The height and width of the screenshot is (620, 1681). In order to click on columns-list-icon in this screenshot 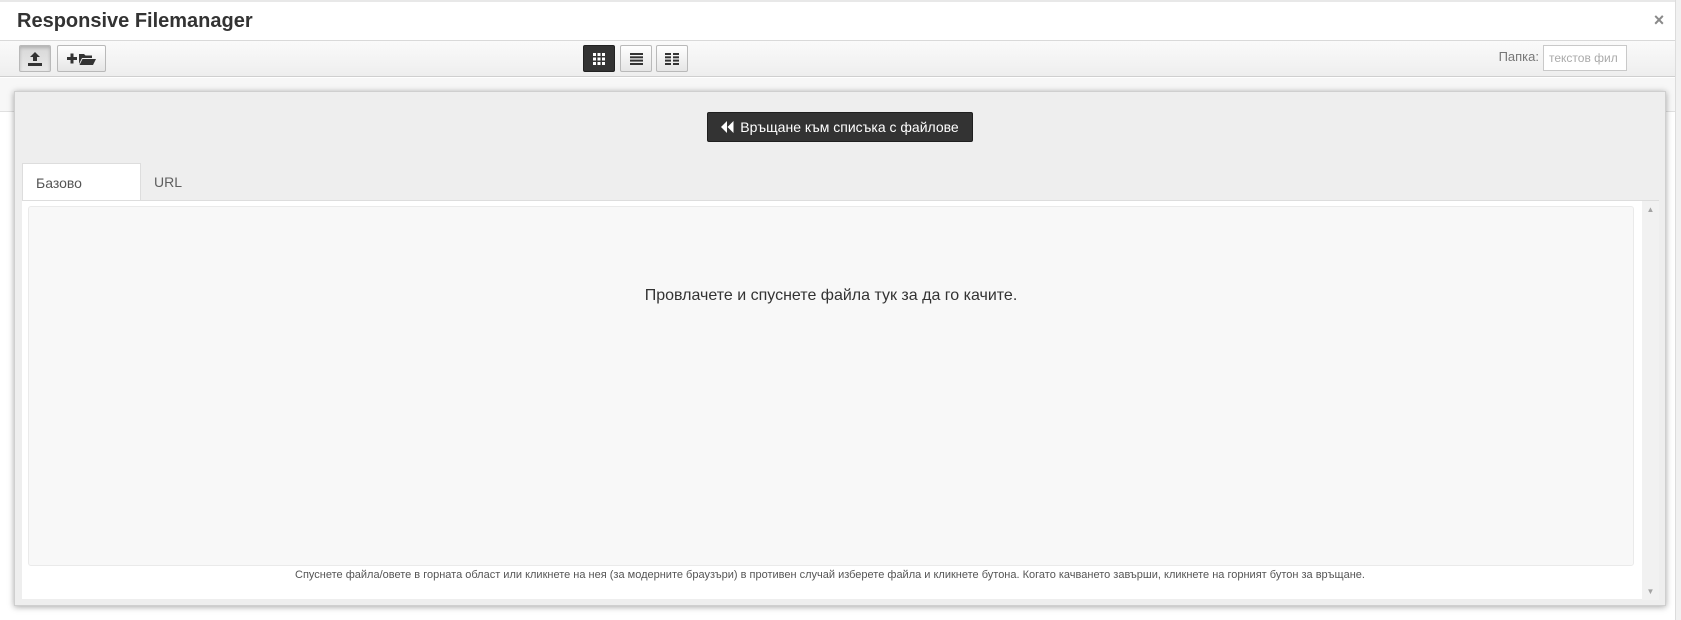, I will do `click(672, 58)`.